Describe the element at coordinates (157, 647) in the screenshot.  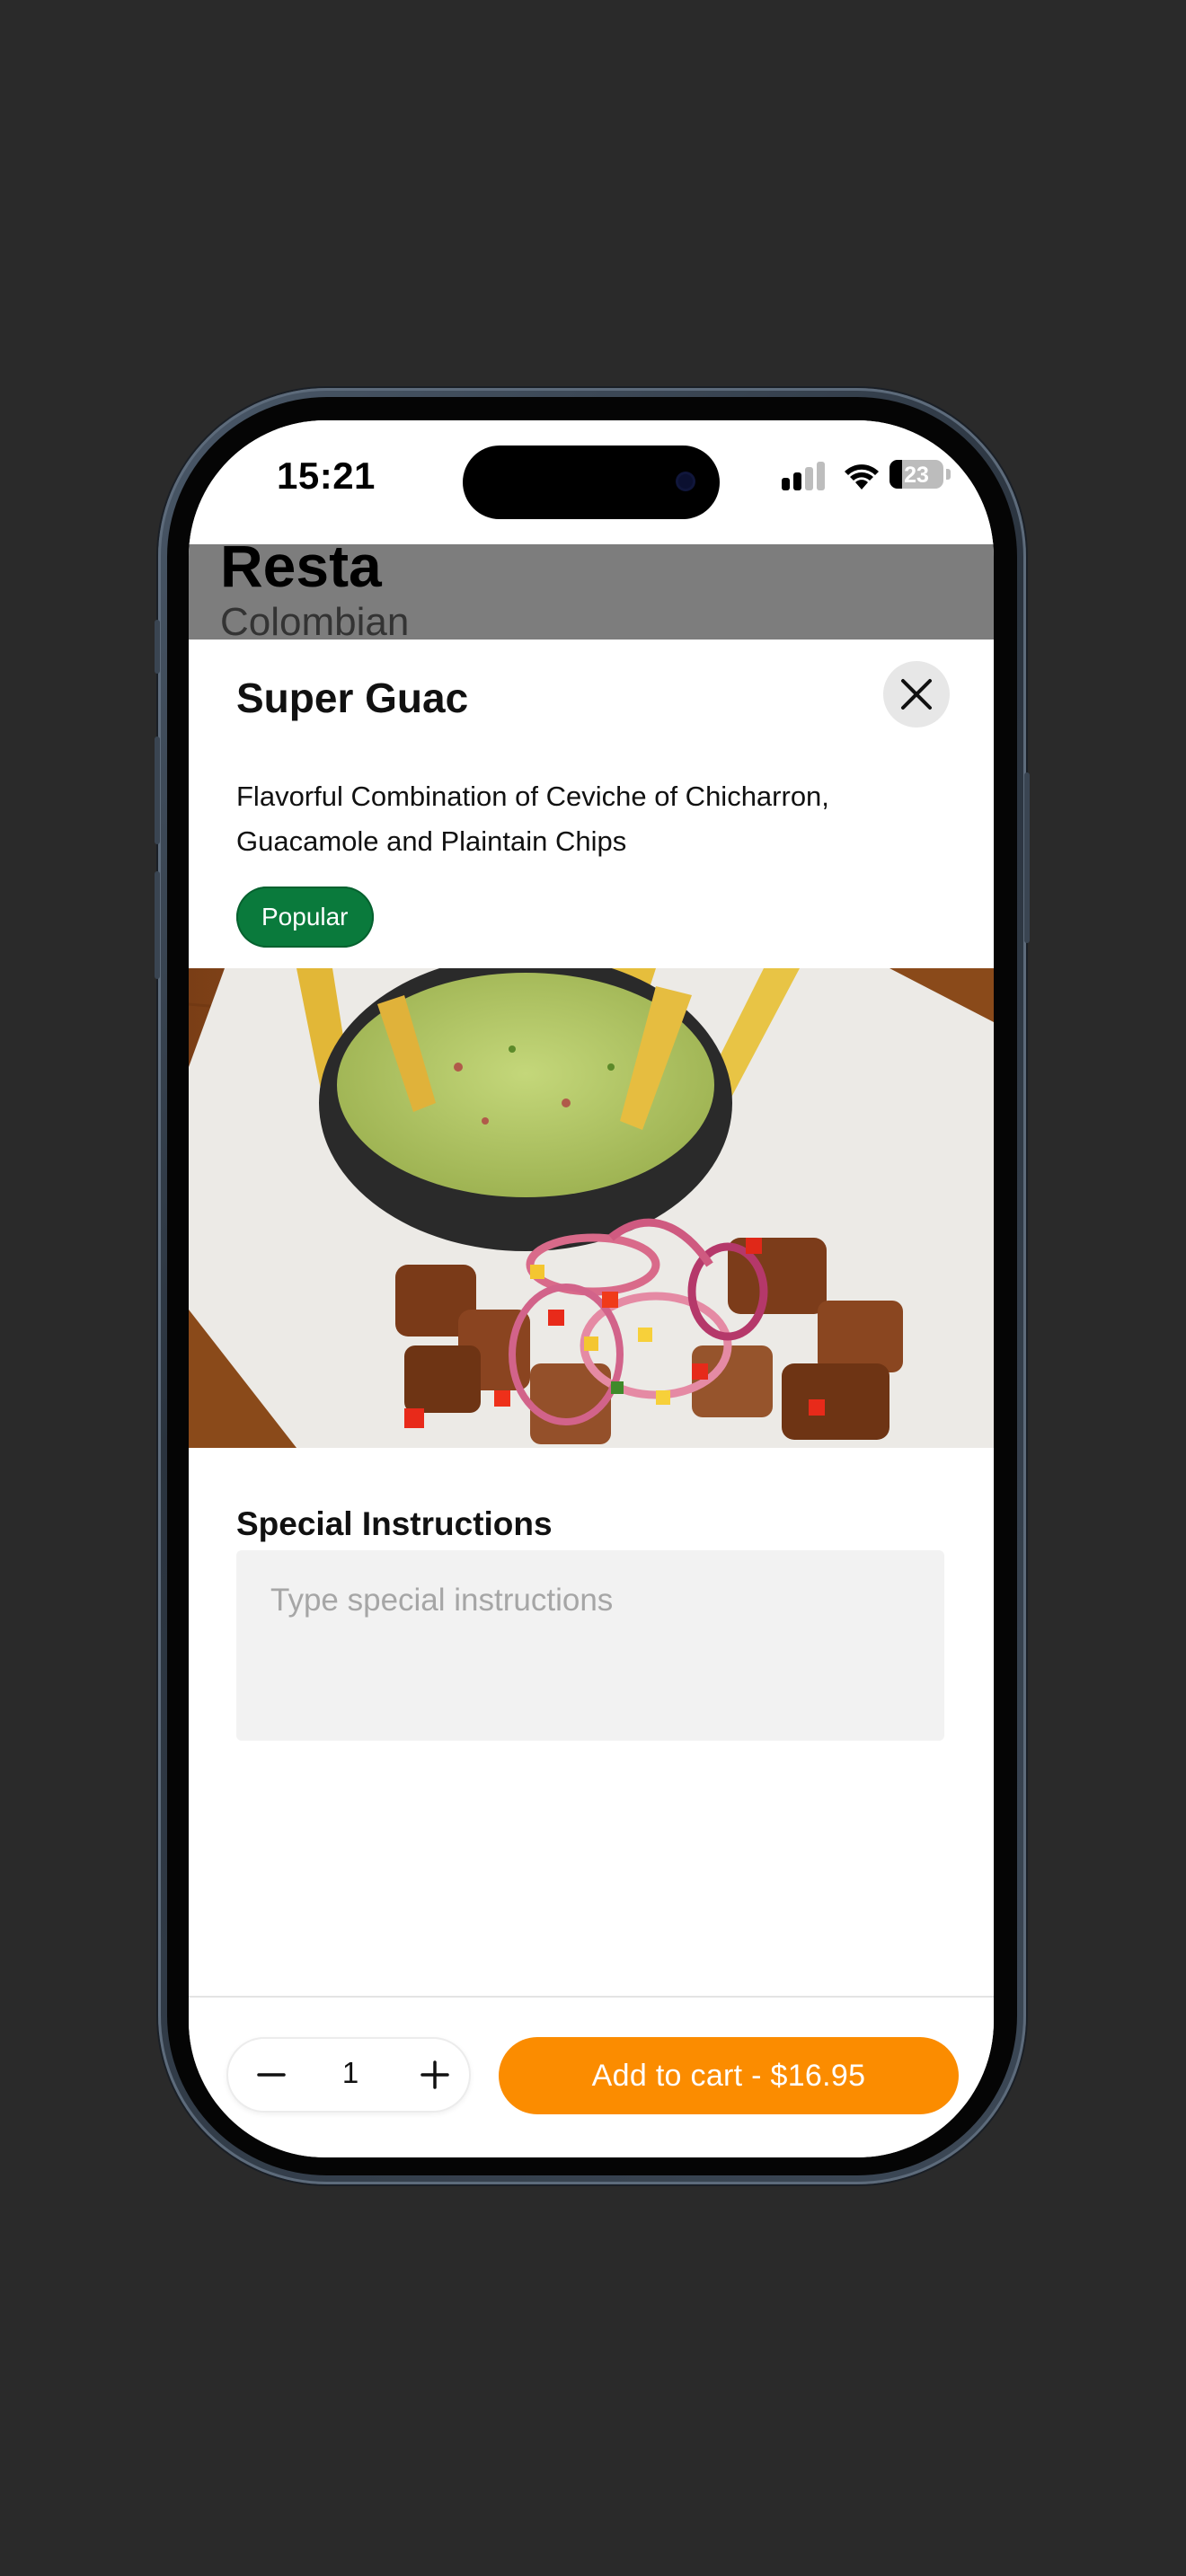
I see `action-button` at that location.